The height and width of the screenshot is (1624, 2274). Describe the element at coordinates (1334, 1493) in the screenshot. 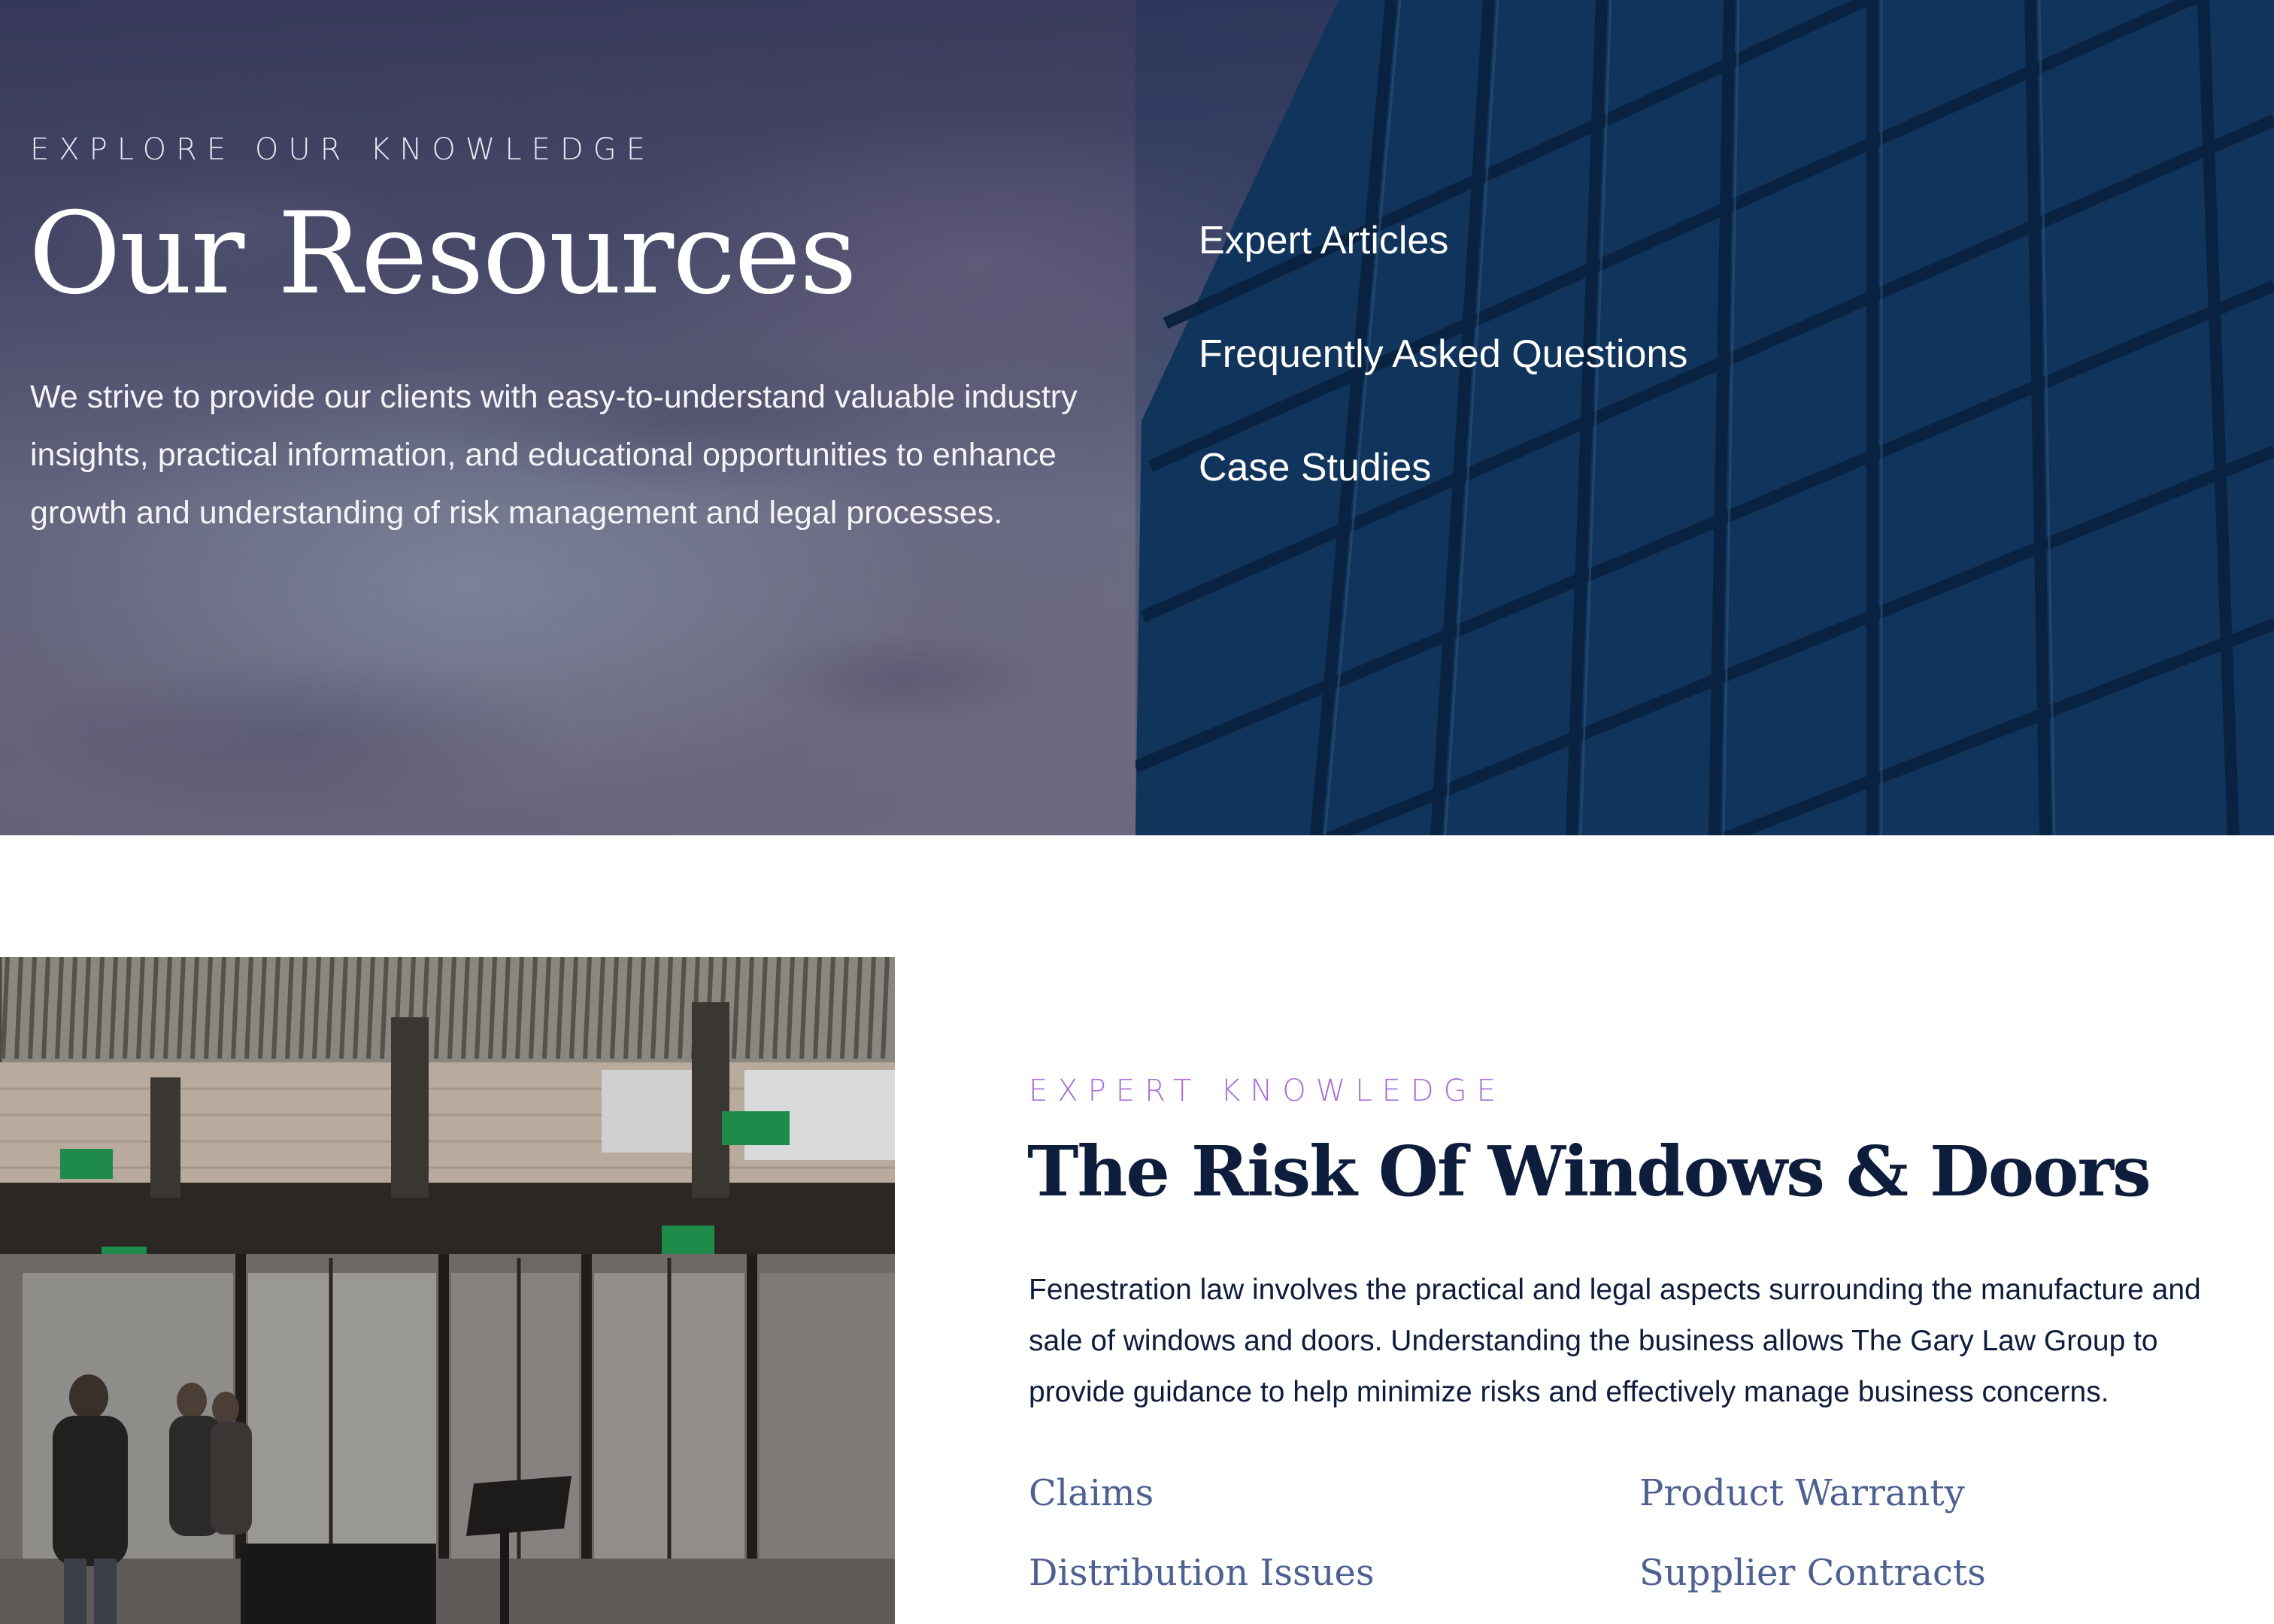

I see `claims-link: Claims` at that location.